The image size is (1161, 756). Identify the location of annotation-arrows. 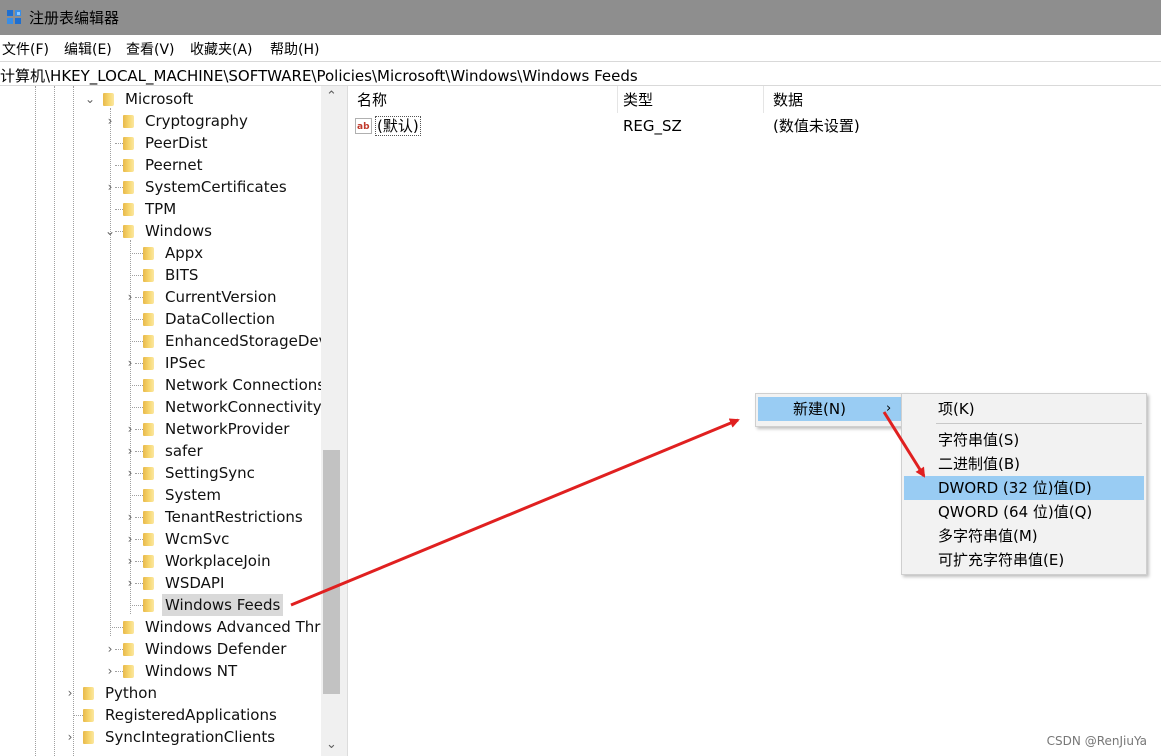
(608, 509).